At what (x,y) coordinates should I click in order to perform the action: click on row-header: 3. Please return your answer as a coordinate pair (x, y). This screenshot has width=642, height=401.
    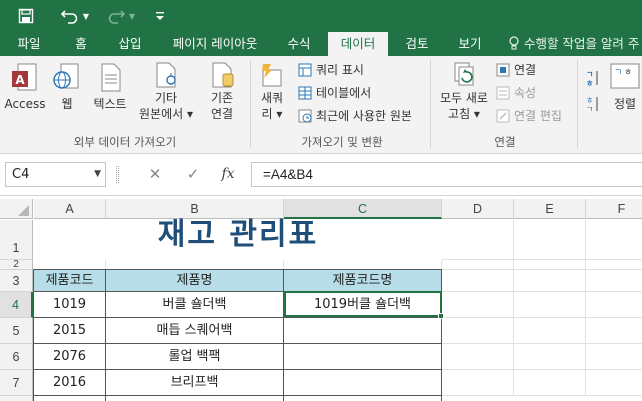
    Looking at the image, I should click on (16, 281).